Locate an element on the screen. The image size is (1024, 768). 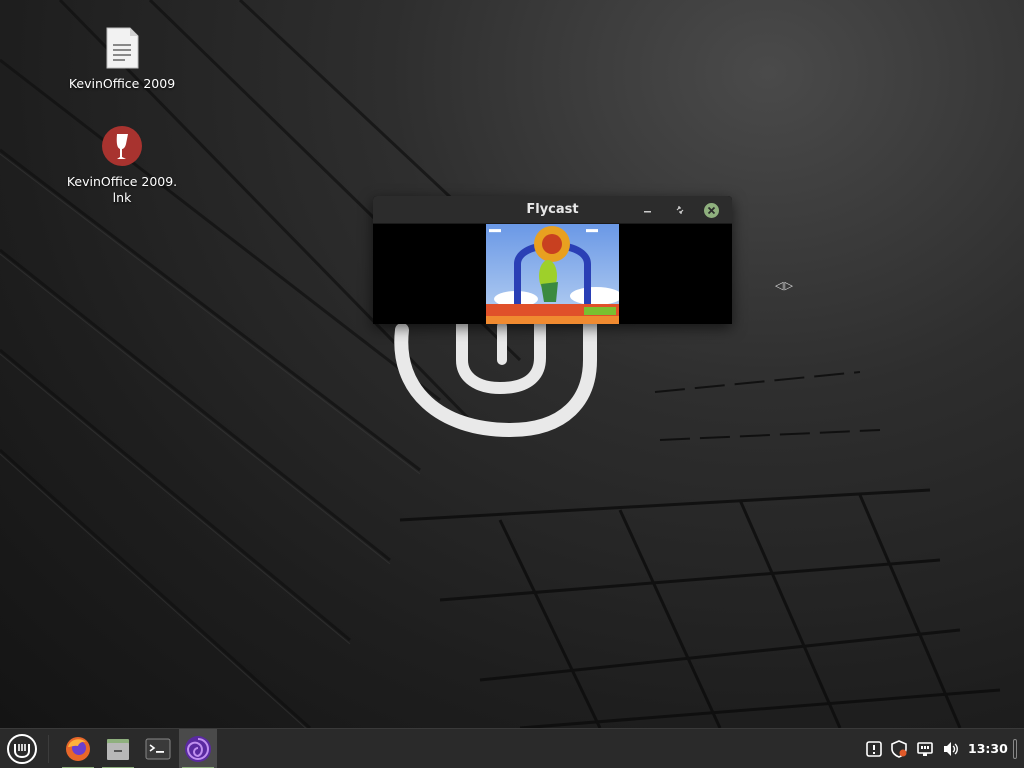
desktop-icon-kevinoffice-lnk: KevinOffice 2009. lnk is located at coordinates (122, 165).